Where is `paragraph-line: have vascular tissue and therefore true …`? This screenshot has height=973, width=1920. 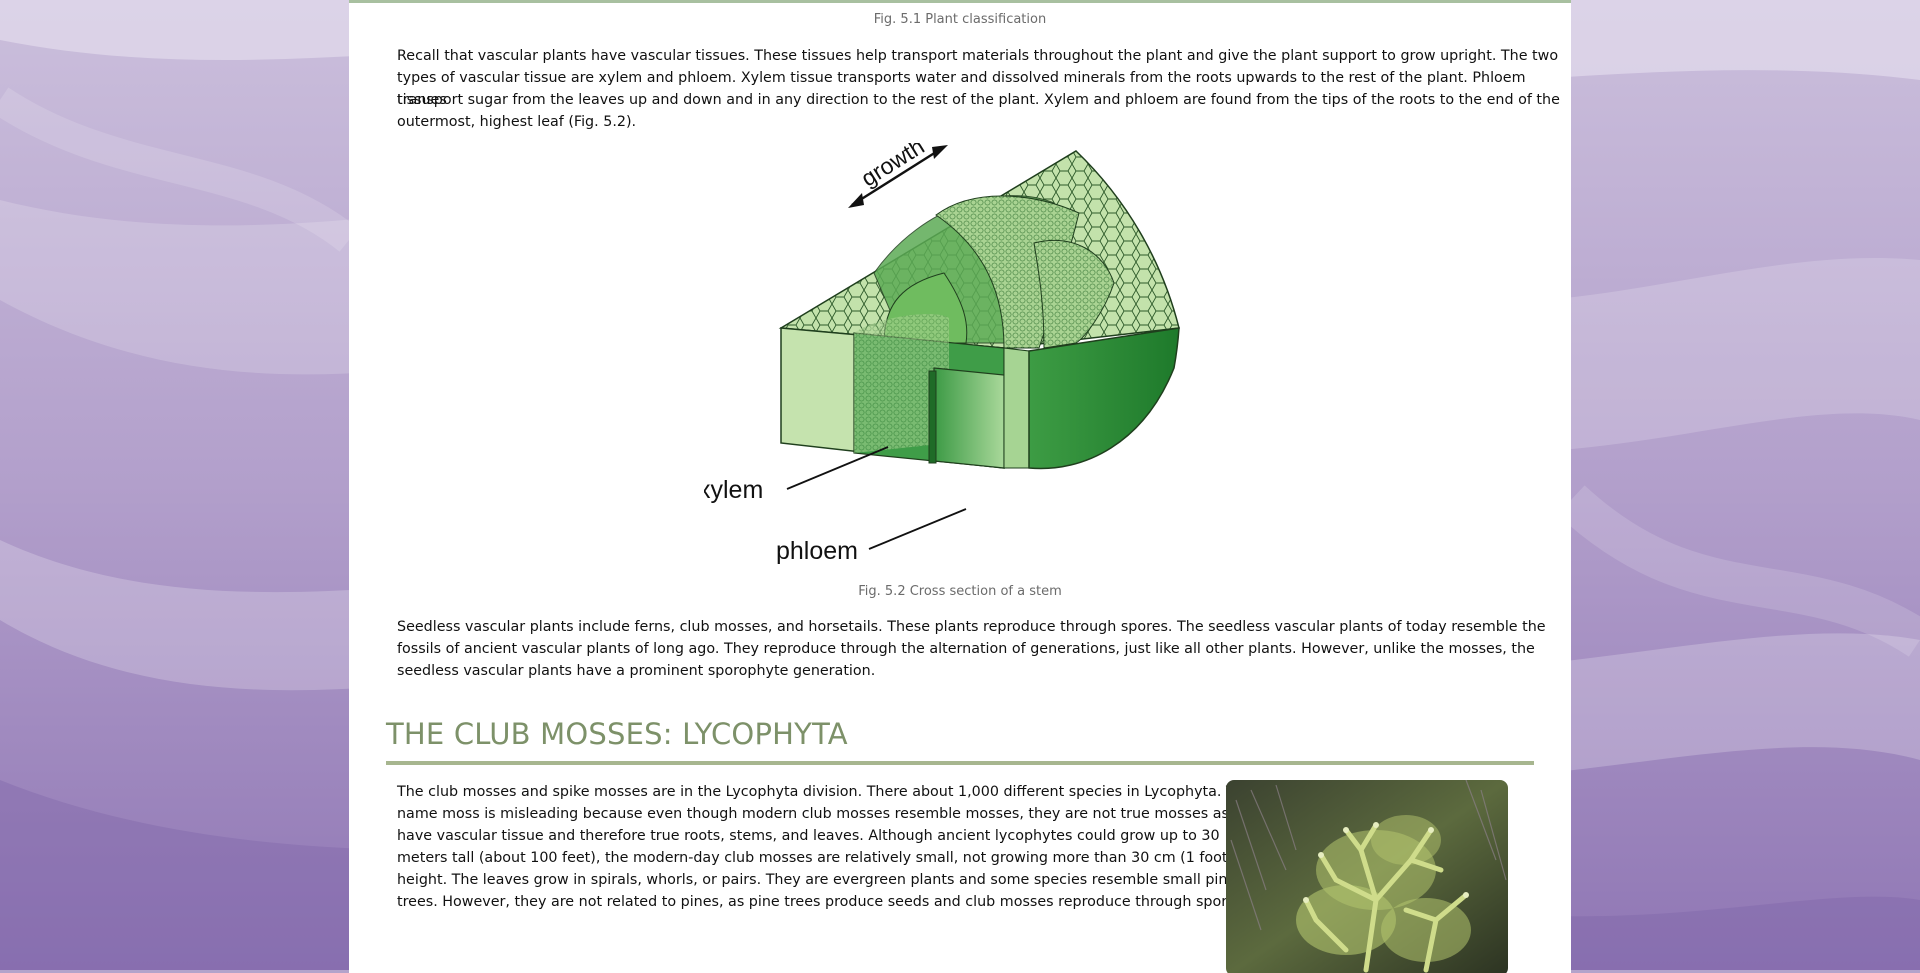 paragraph-line: have vascular tissue and therefore true … is located at coordinates (808, 836).